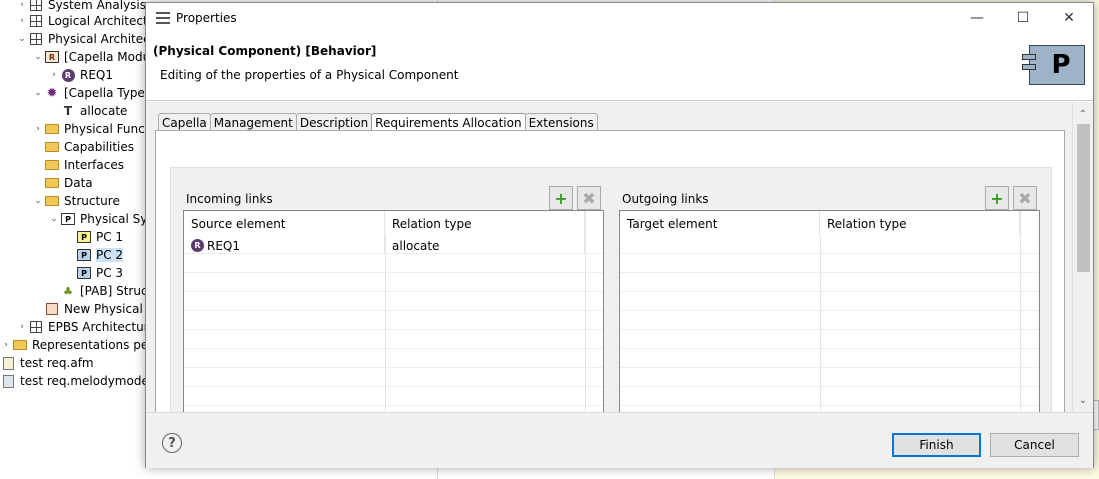  I want to click on scroll-down-icon: ⌄, so click(1083, 400).